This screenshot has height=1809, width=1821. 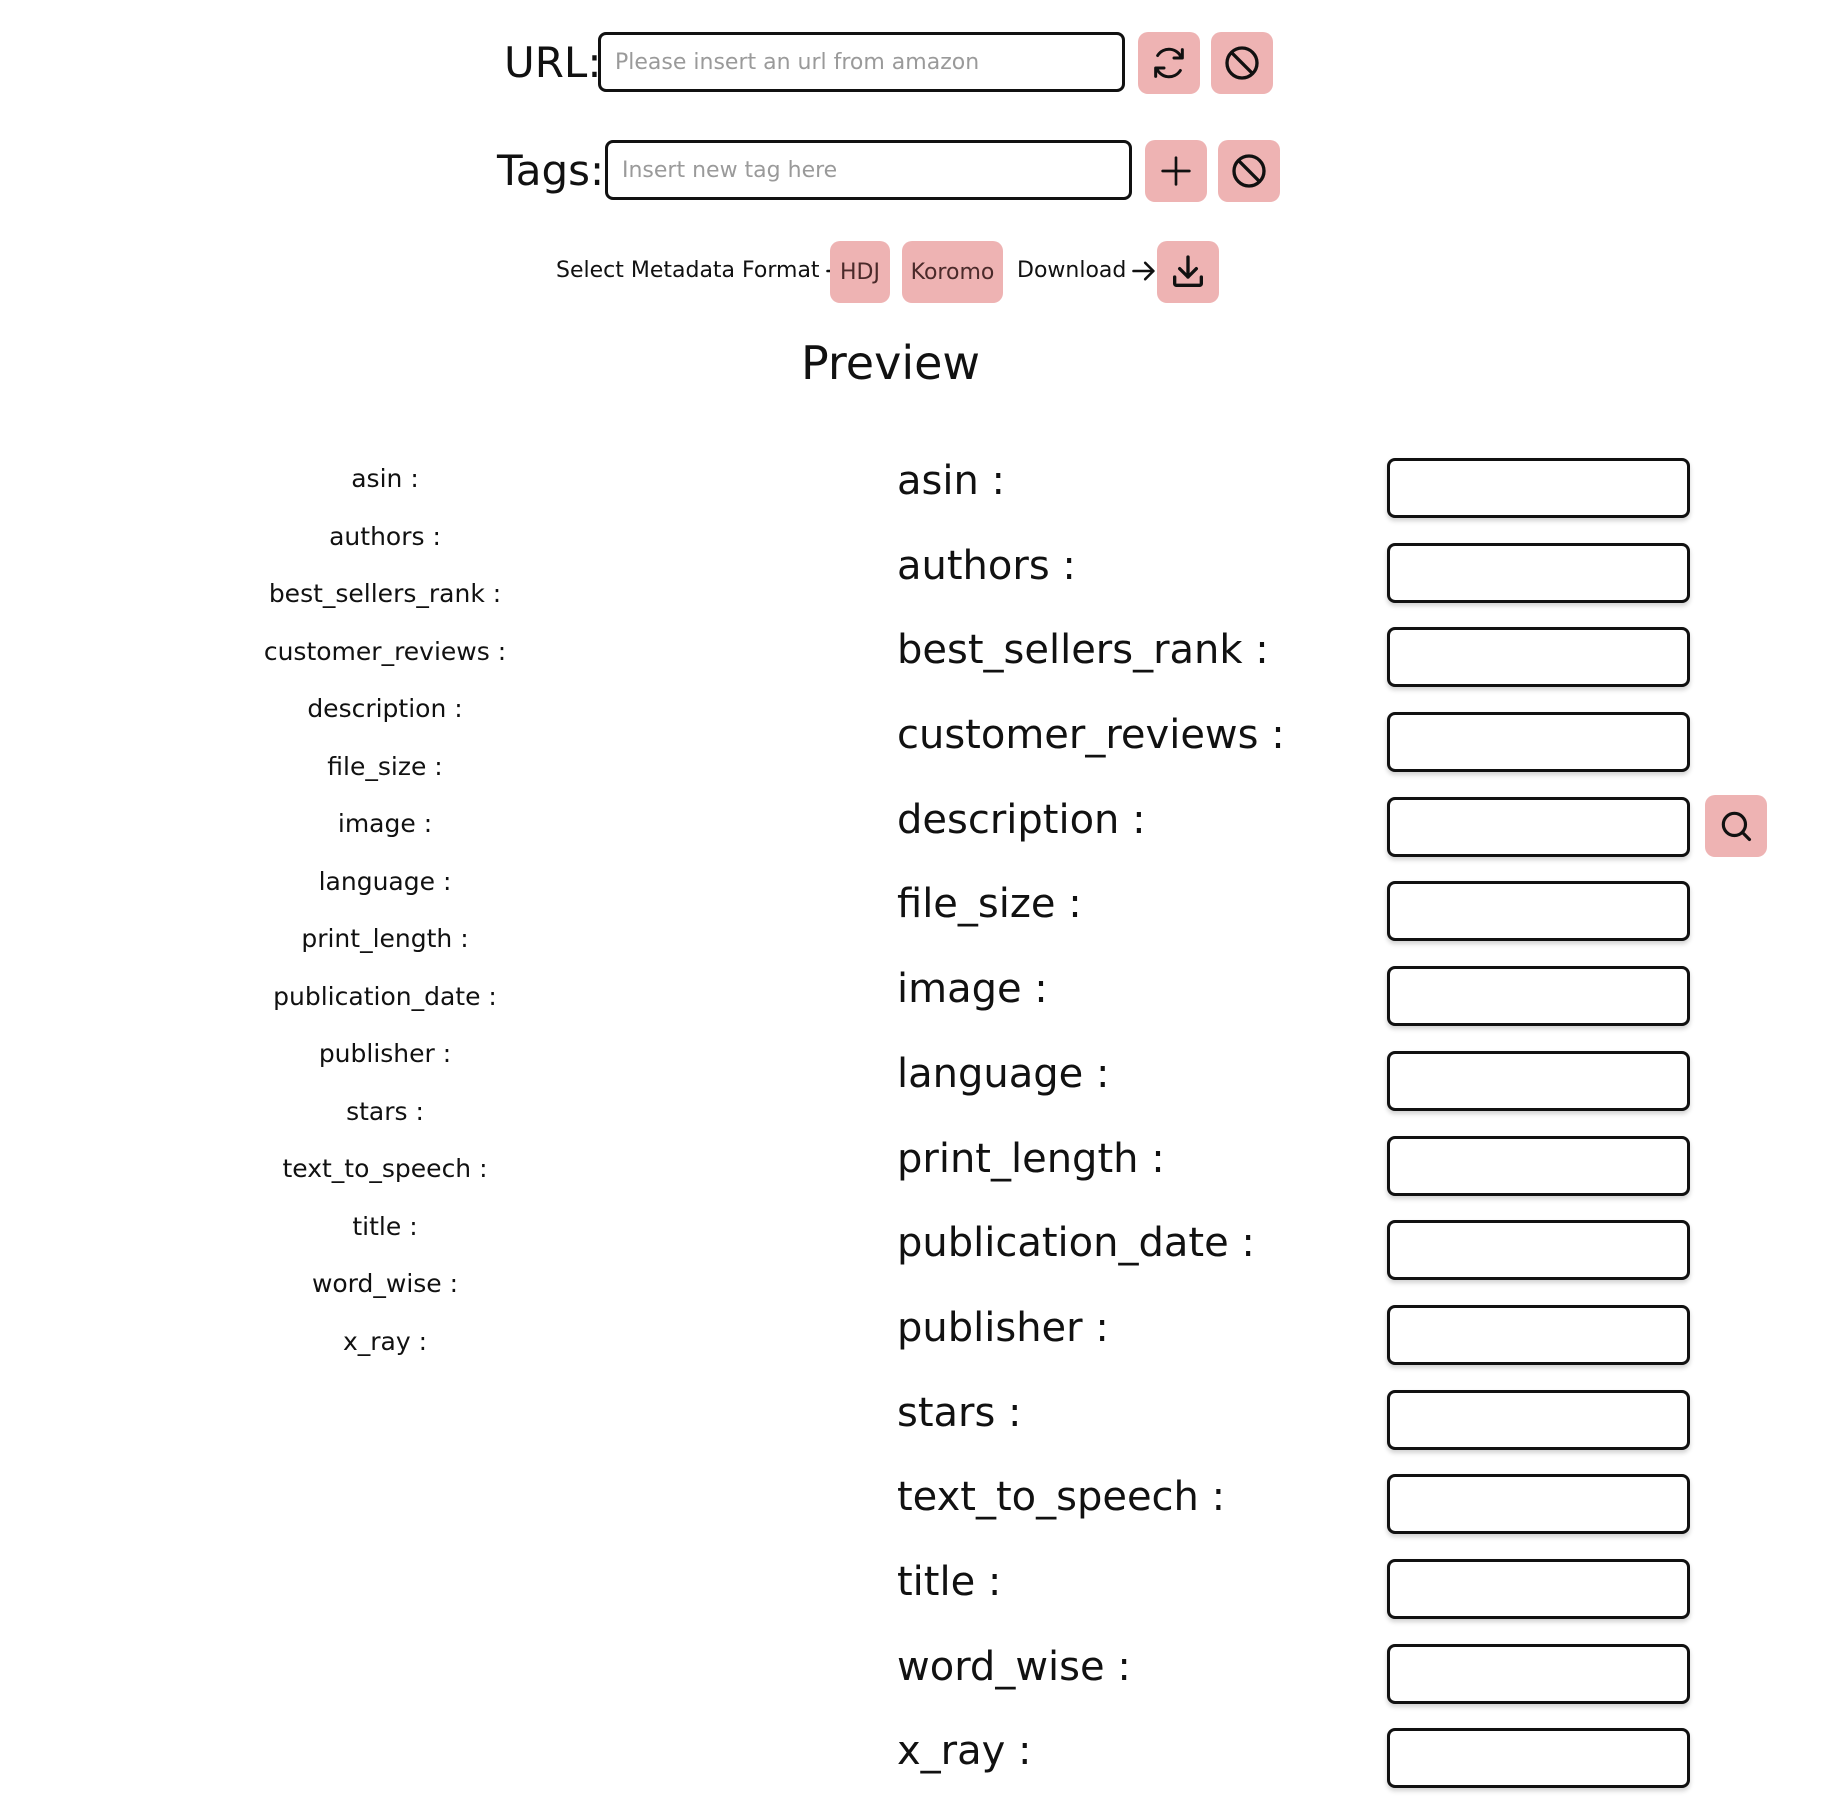 I want to click on customer-reviews-field, so click(x=1538, y=742).